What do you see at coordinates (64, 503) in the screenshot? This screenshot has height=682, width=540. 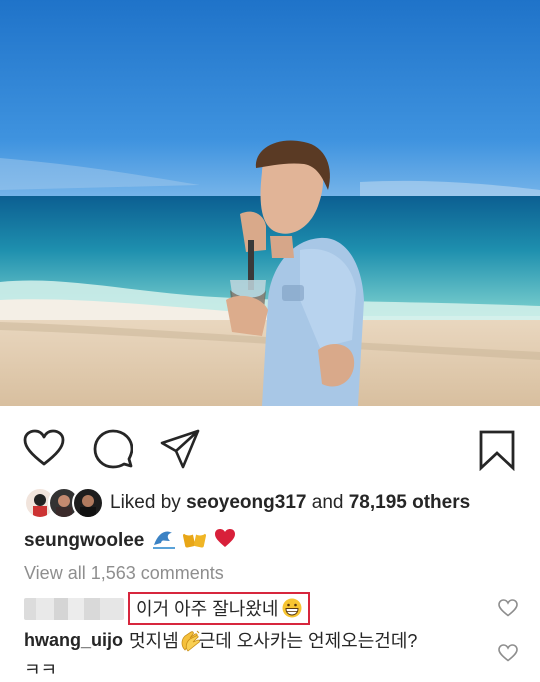 I see `liker-avatars` at bounding box center [64, 503].